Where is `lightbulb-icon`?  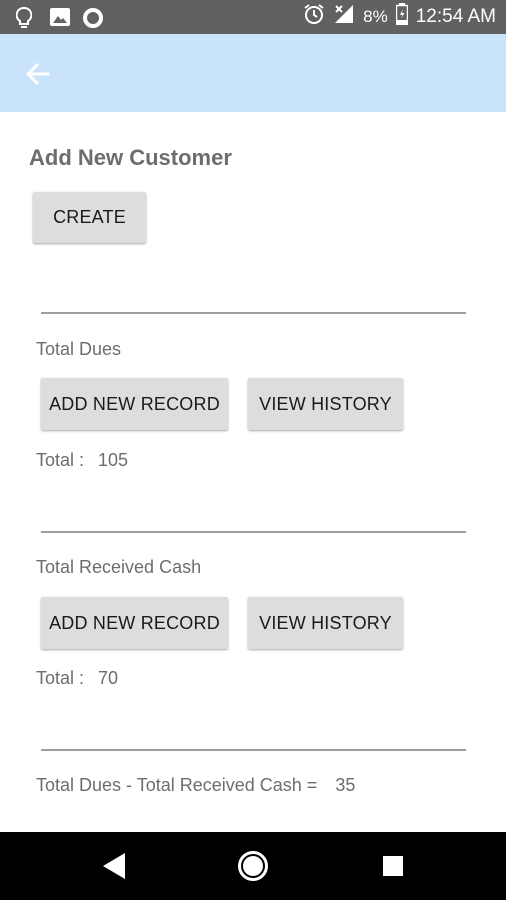
lightbulb-icon is located at coordinates (24, 20).